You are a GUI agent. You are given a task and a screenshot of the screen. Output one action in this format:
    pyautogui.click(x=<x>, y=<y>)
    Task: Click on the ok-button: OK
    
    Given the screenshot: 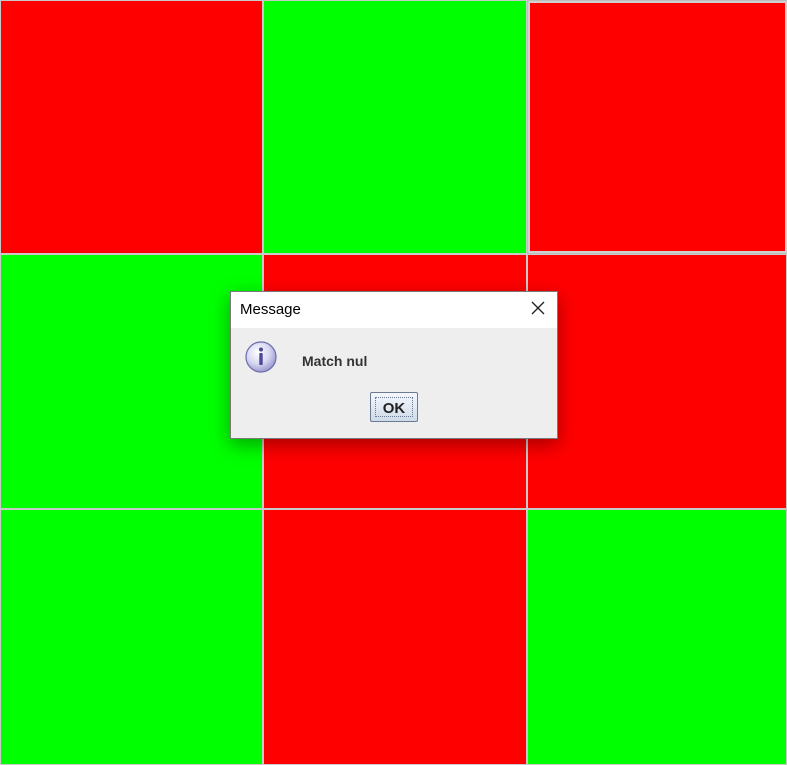 What is the action you would take?
    pyautogui.click(x=394, y=407)
    